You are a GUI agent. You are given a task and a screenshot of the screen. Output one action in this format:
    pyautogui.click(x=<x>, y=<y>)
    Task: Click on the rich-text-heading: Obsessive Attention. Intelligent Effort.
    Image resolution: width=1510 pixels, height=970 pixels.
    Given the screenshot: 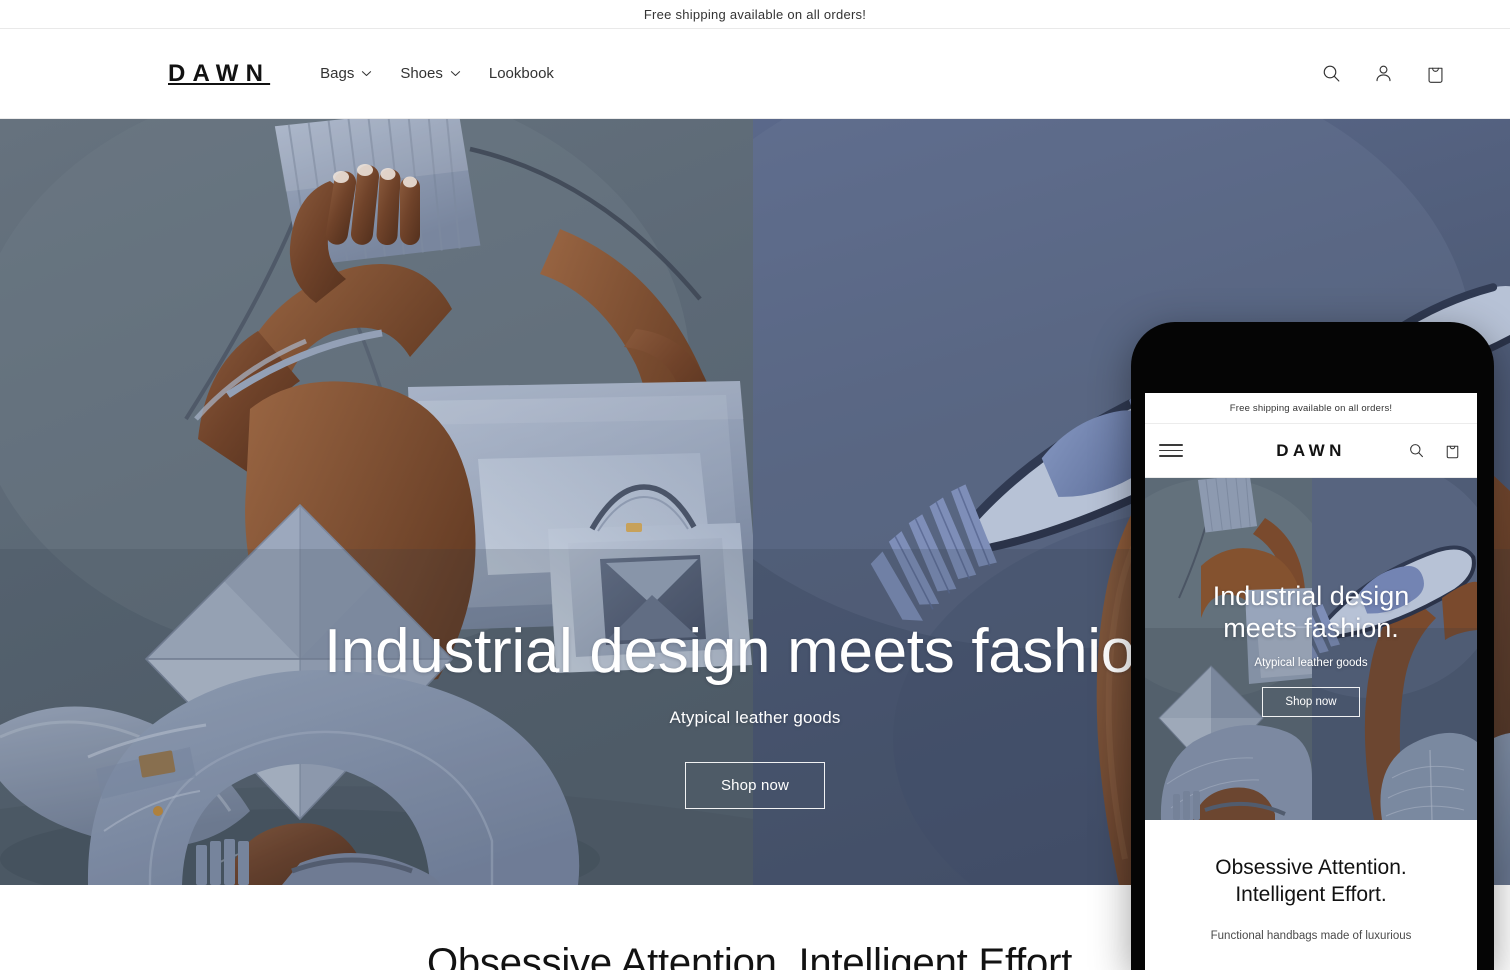 What is the action you would take?
    pyautogui.click(x=755, y=955)
    